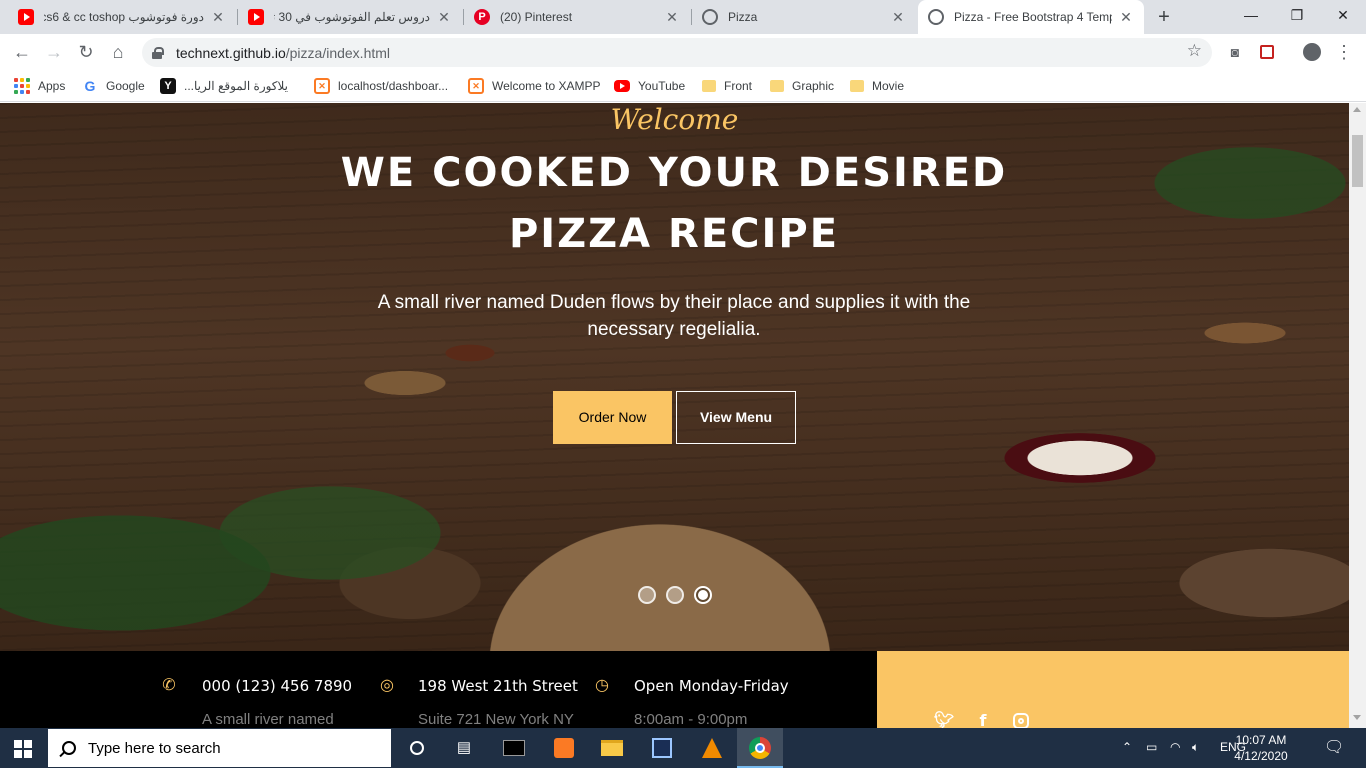 Image resolution: width=1366 pixels, height=775 pixels. Describe the element at coordinates (674, 204) in the screenshot. I see `hero-title: WE COOKED YOUR DESIRED PIZZA RECIPE` at that location.